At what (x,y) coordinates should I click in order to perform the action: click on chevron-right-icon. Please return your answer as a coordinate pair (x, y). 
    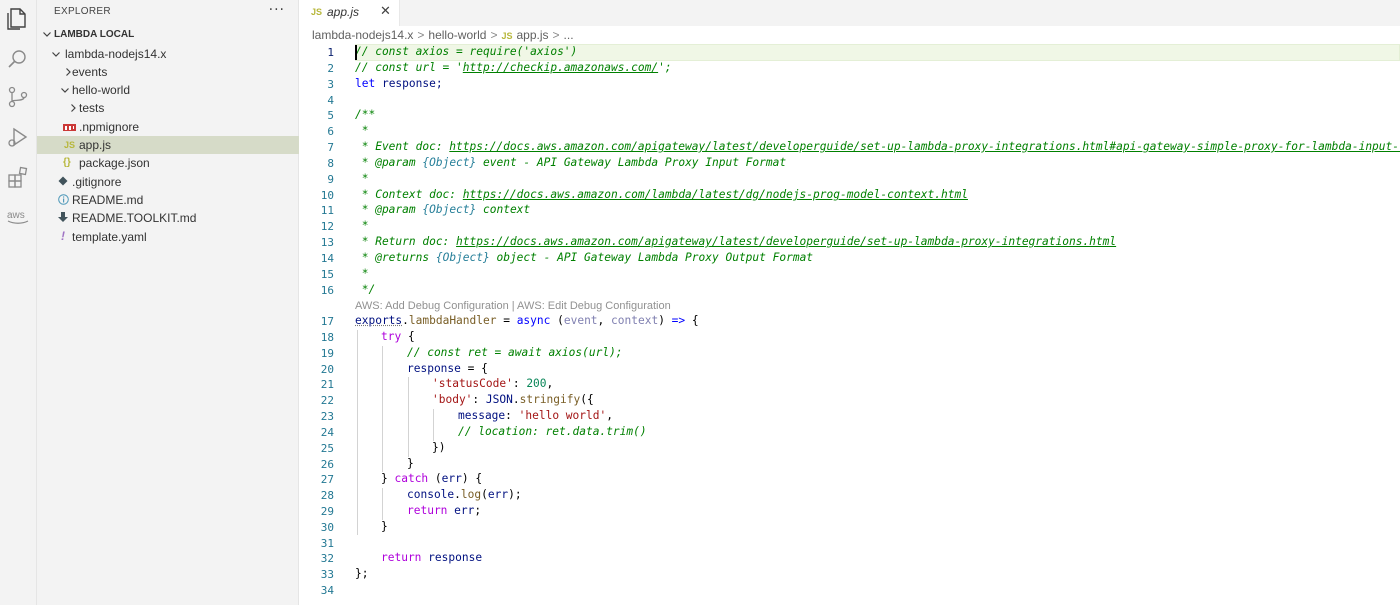
    Looking at the image, I should click on (73, 108).